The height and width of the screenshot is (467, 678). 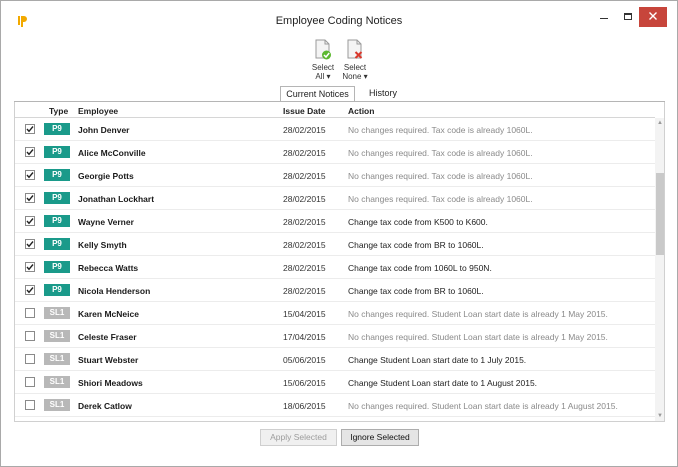 What do you see at coordinates (323, 67) in the screenshot?
I see `select-all-label-1: Select` at bounding box center [323, 67].